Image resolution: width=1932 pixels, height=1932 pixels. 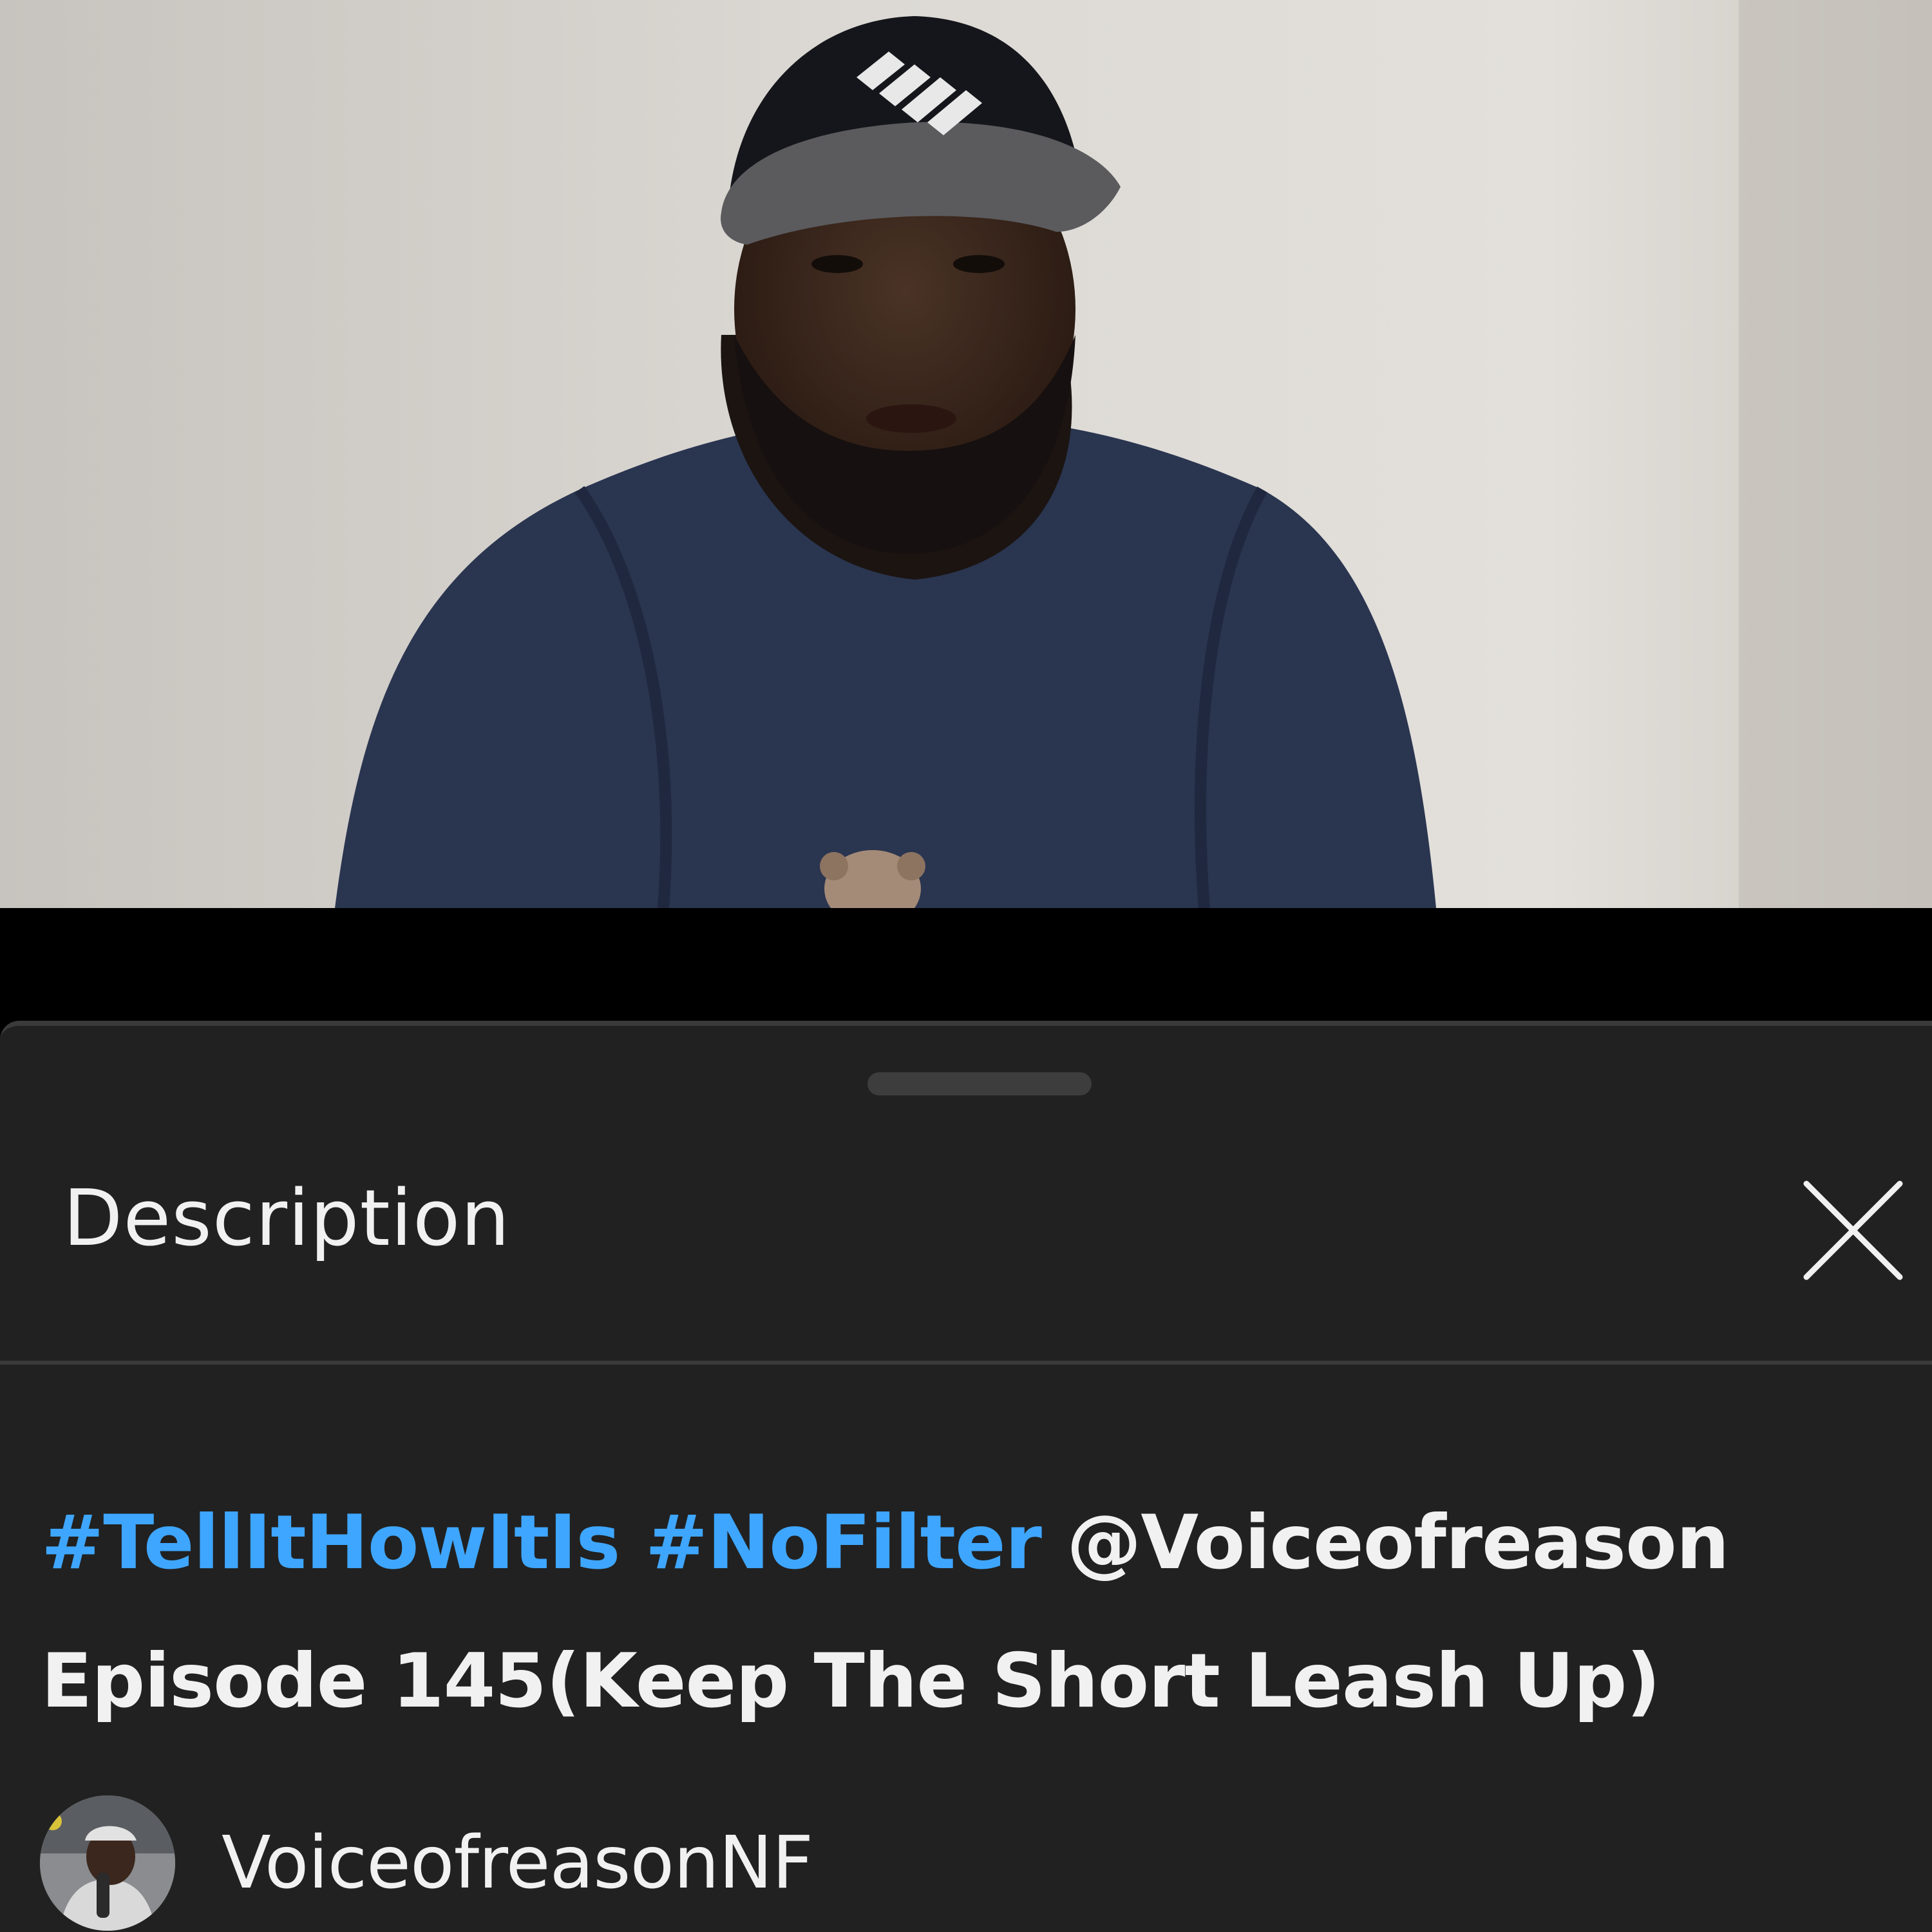 I want to click on drag-handle, so click(x=979, y=1083).